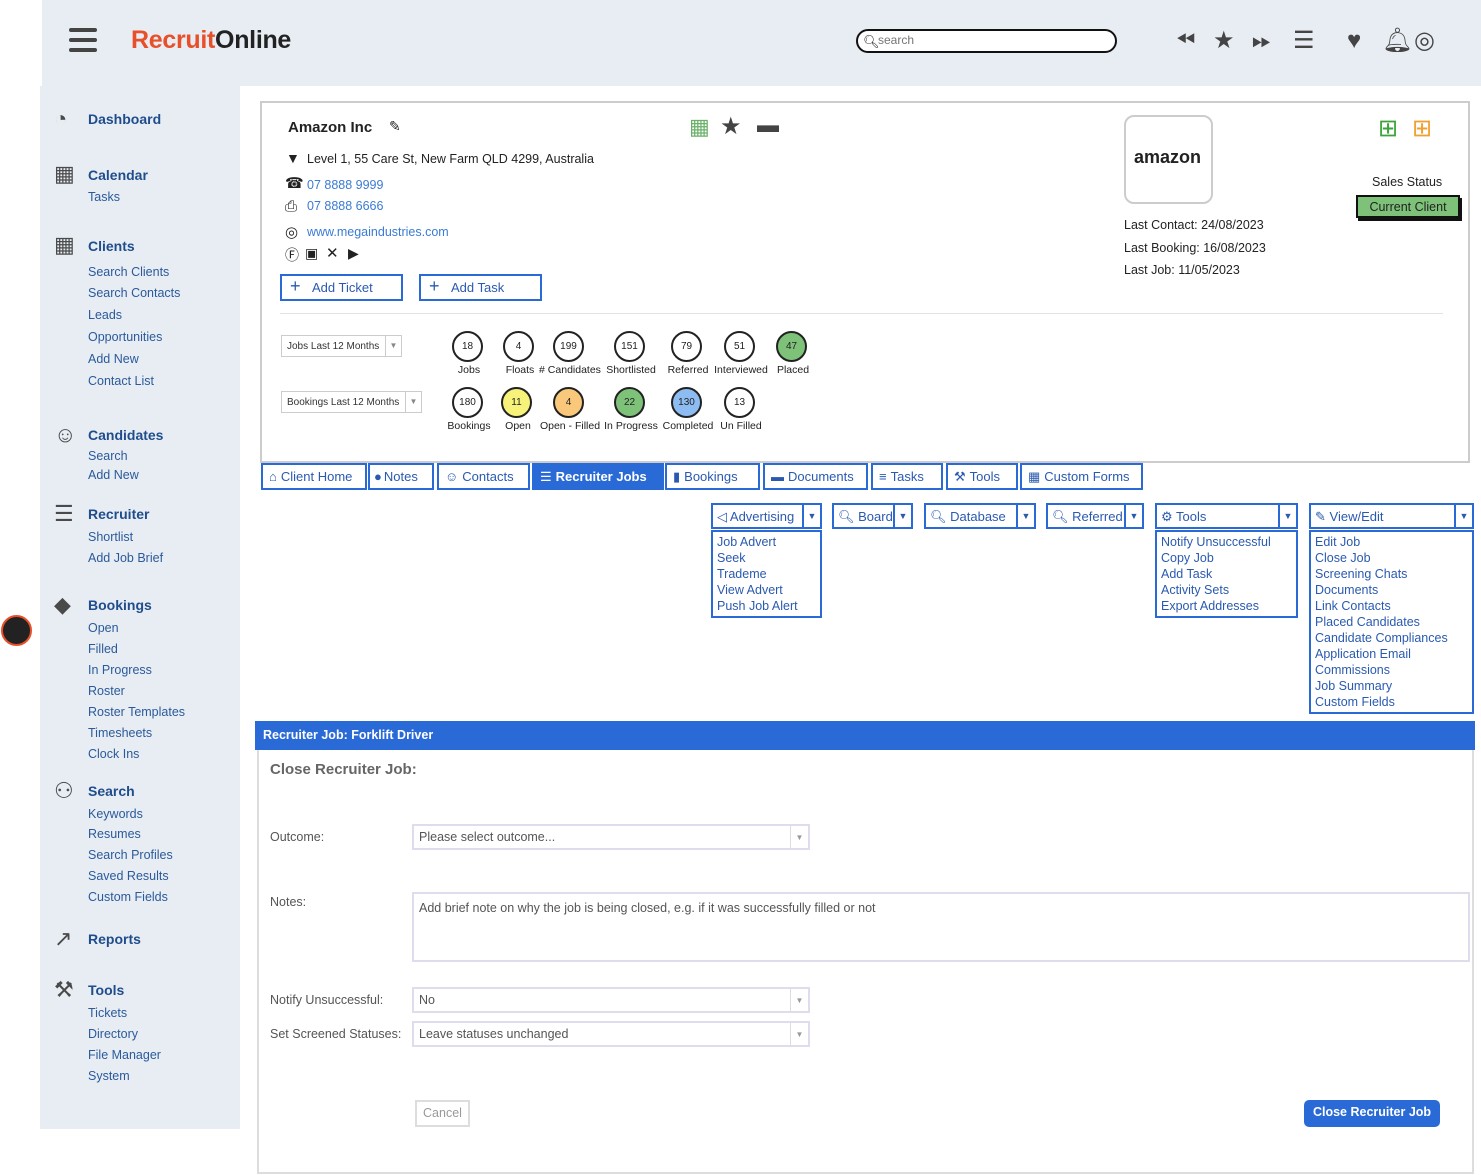 This screenshot has width=1481, height=1175. What do you see at coordinates (130, 855) in the screenshot?
I see `nav-search-item: Search Profiles` at bounding box center [130, 855].